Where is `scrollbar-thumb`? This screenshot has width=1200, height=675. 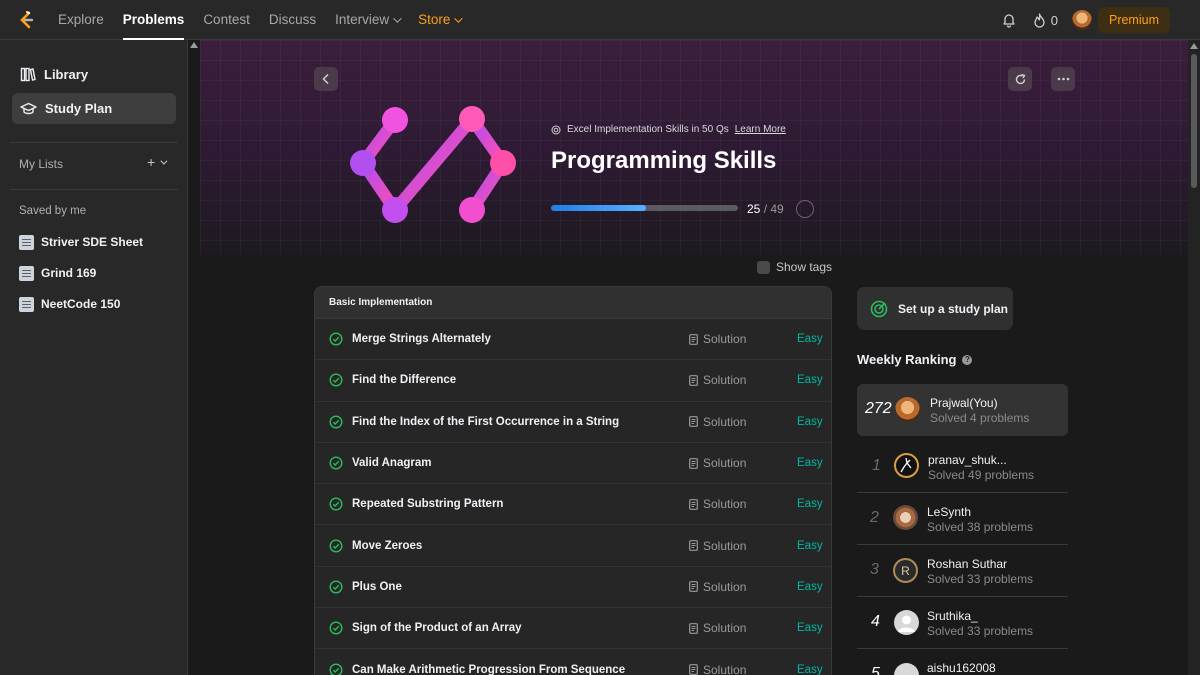 scrollbar-thumb is located at coordinates (1194, 121).